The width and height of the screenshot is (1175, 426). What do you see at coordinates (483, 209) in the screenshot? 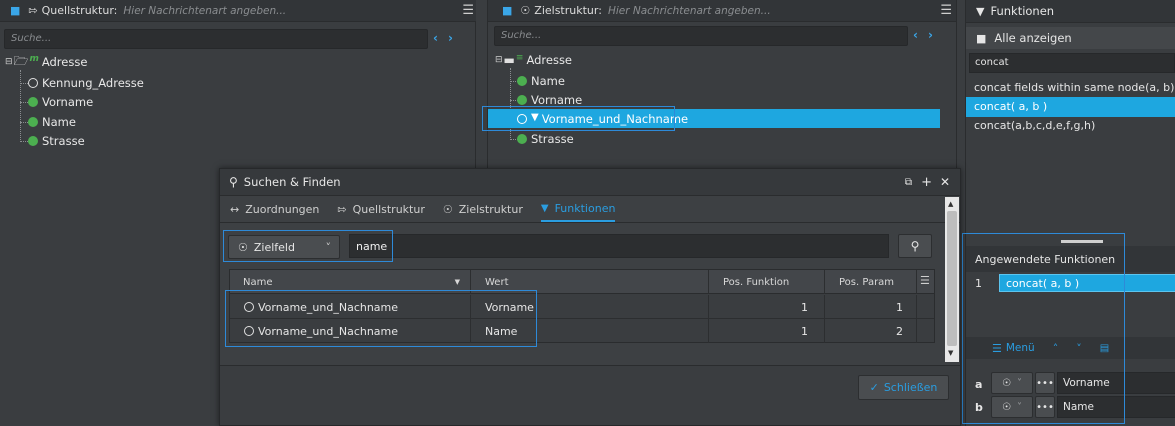
I see `tab-zielstruktur: ☉ Zielstruktur` at bounding box center [483, 209].